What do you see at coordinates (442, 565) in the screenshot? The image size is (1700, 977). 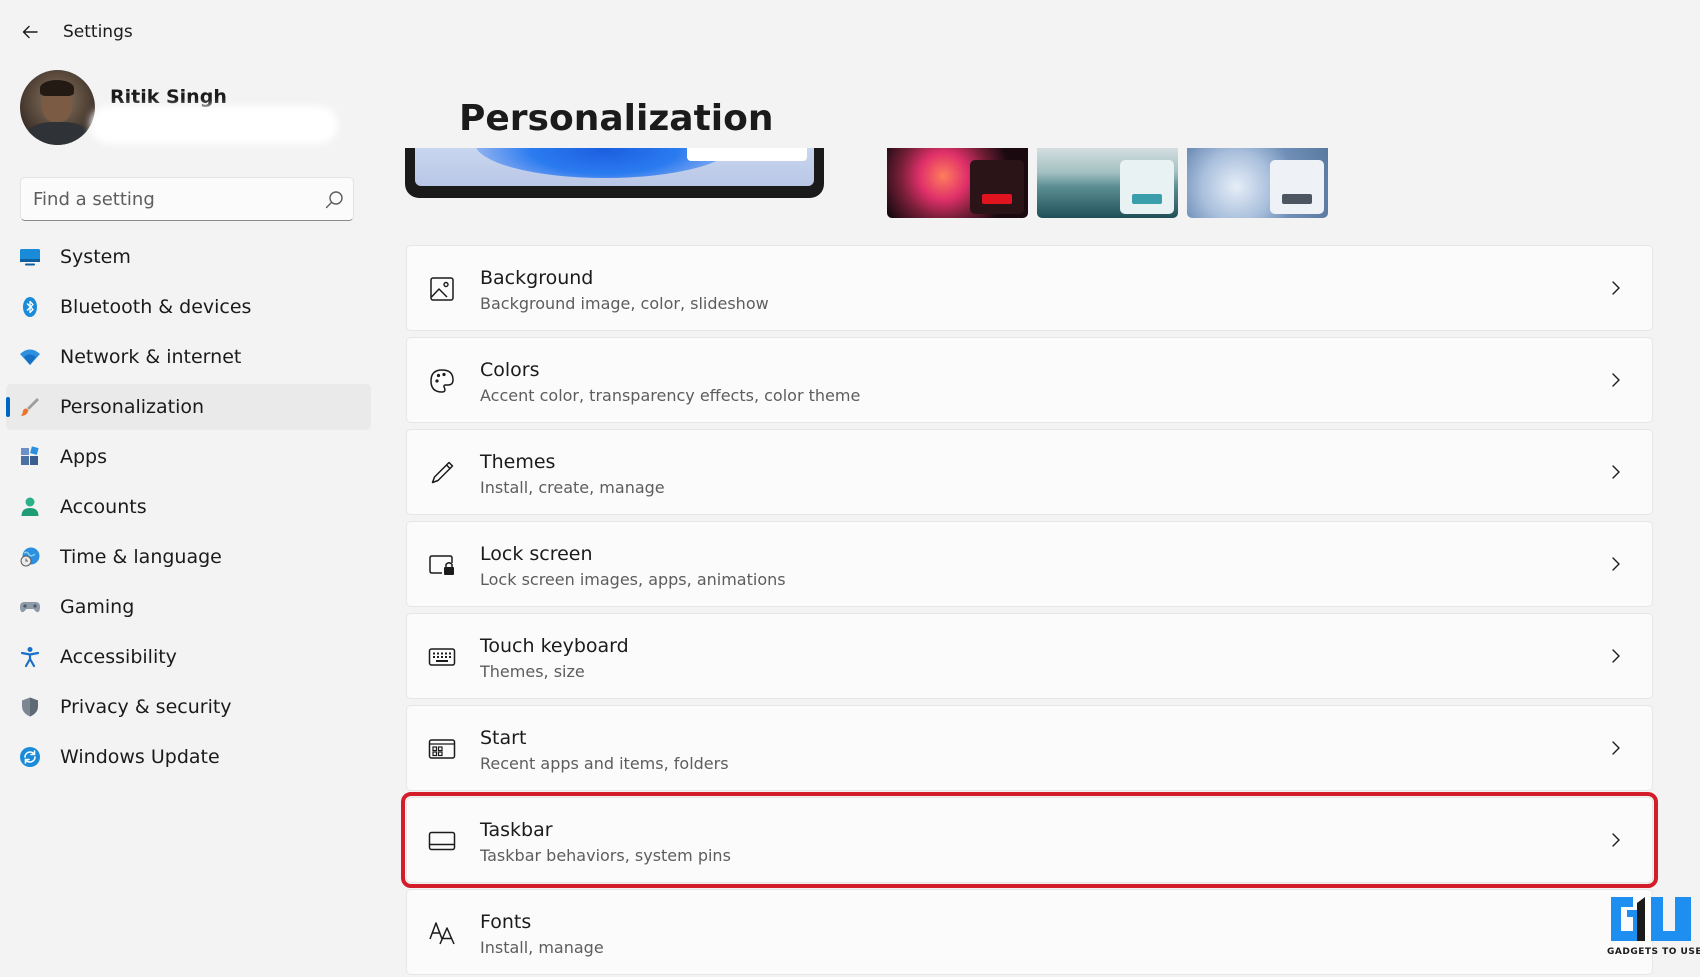 I see `lock-screen-icon` at bounding box center [442, 565].